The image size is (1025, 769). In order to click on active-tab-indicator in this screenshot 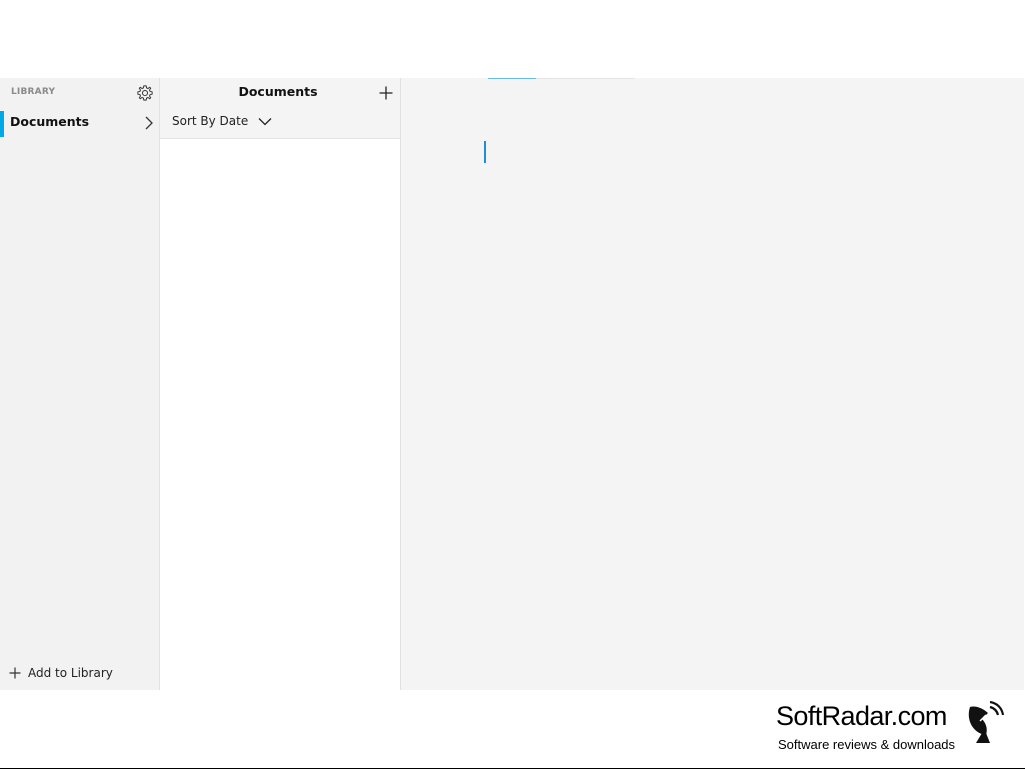, I will do `click(512, 78)`.